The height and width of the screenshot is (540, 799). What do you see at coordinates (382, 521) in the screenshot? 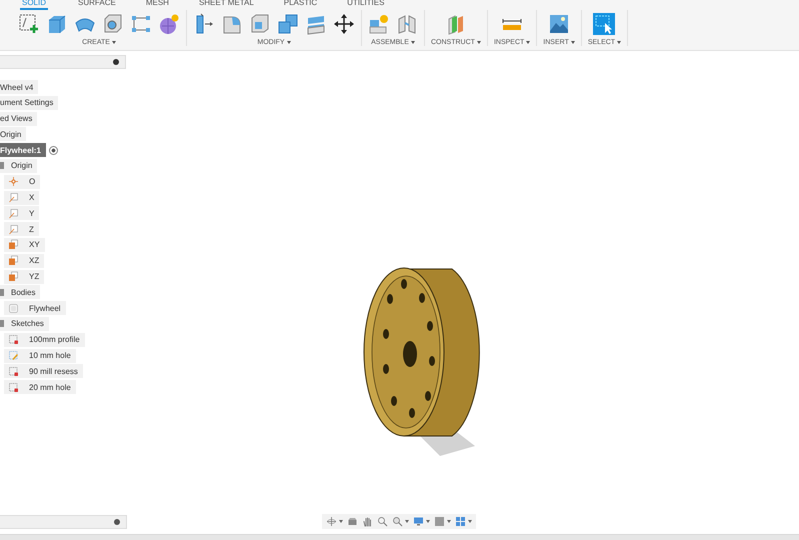
I see `zoom-window-icon` at bounding box center [382, 521].